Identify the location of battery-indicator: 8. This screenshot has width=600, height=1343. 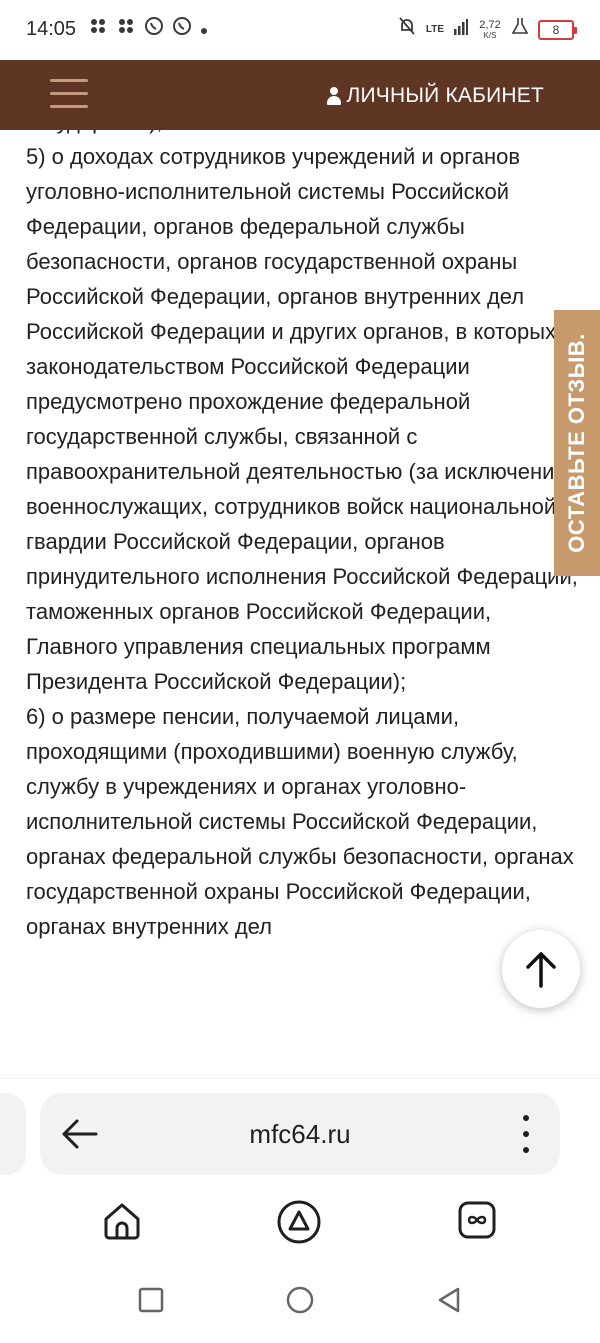
(557, 29).